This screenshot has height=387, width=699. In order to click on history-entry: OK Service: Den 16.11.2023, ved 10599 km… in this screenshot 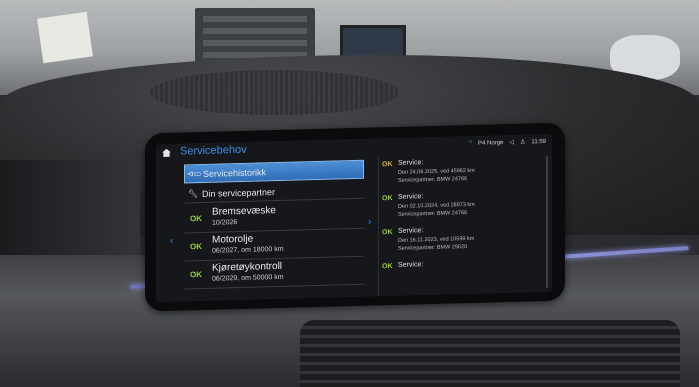, I will do `click(465, 243)`.